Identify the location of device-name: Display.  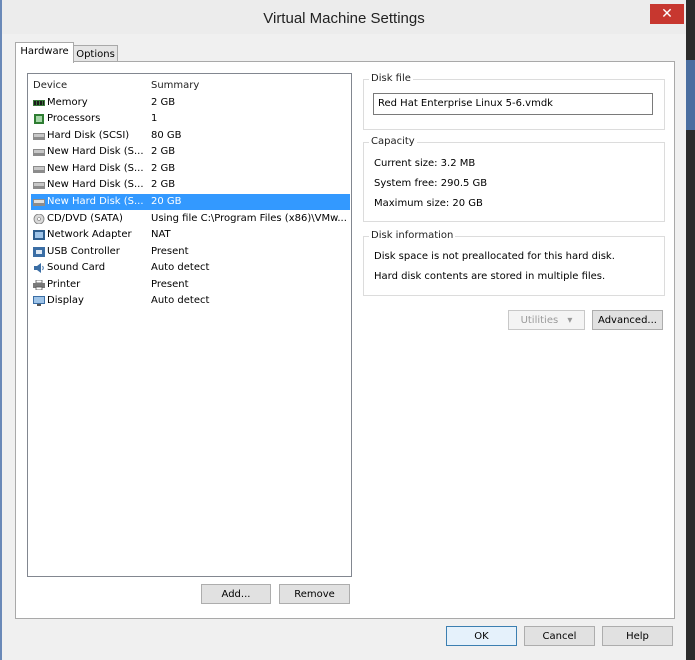
(65, 300).